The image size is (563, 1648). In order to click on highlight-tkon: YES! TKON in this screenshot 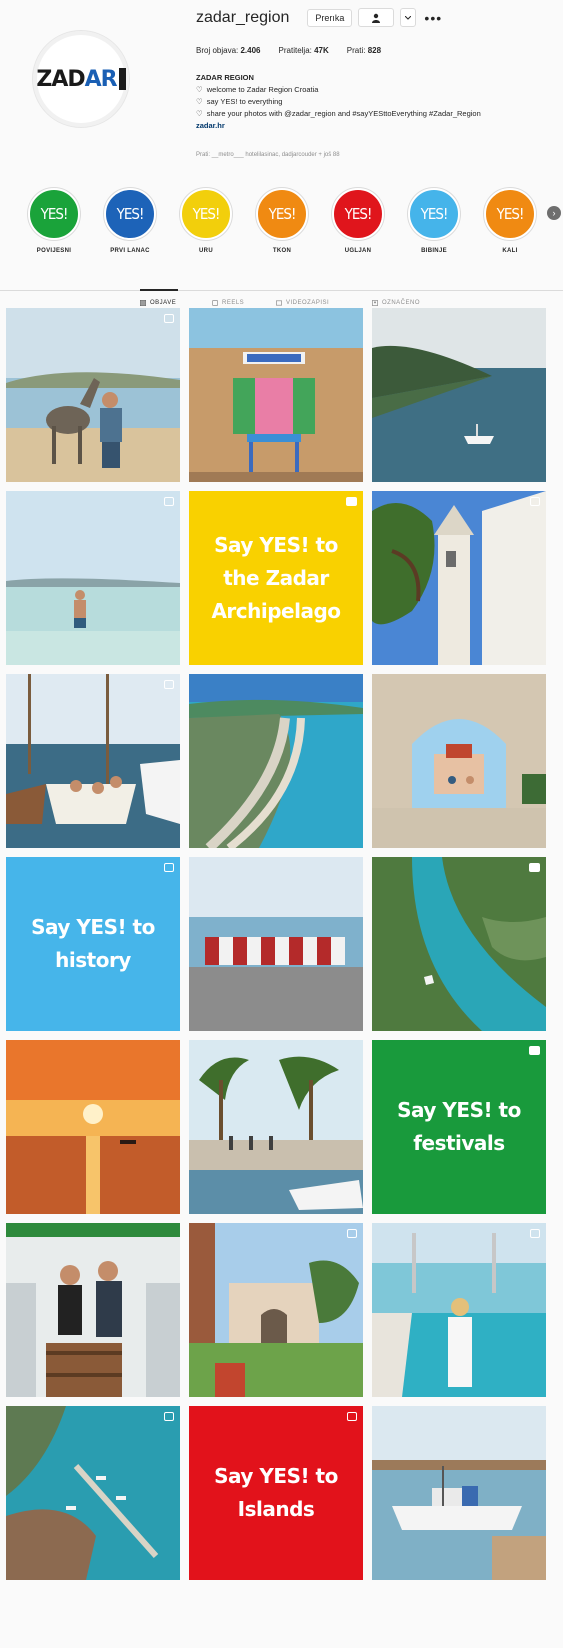, I will do `click(282, 221)`.